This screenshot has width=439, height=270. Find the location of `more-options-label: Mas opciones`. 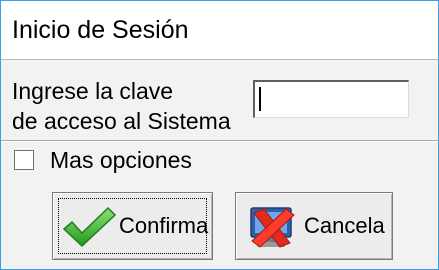

more-options-label: Mas opciones is located at coordinates (121, 160).